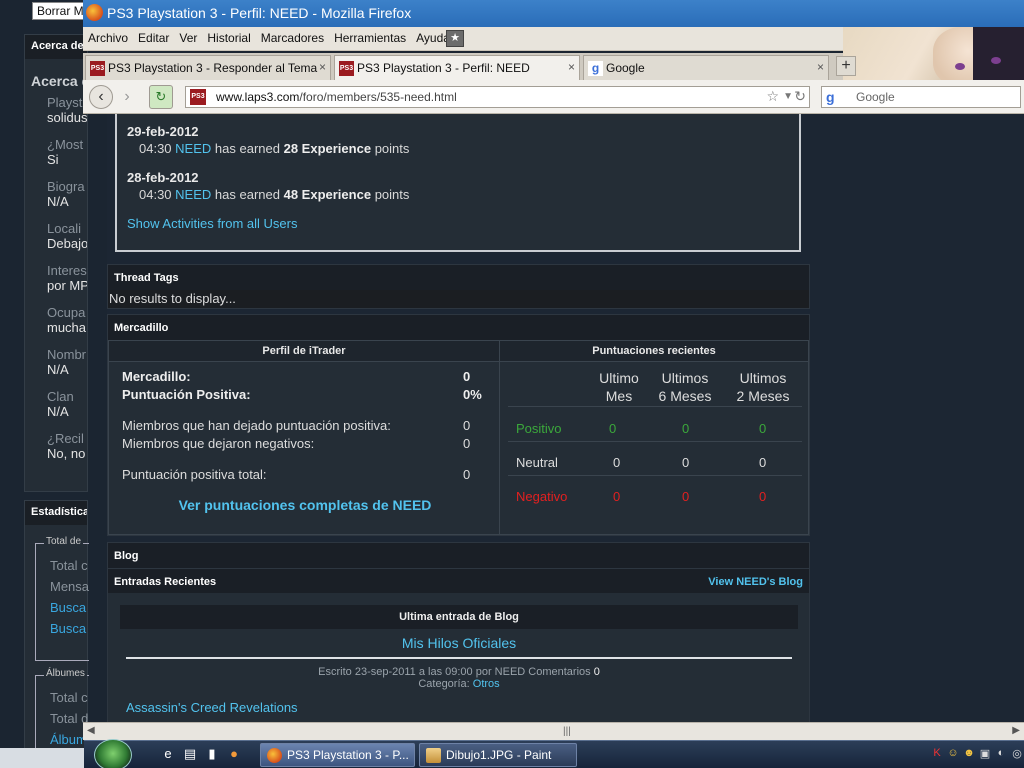  Describe the element at coordinates (567, 731) in the screenshot. I see `scroll-grip-icon: |||` at that location.